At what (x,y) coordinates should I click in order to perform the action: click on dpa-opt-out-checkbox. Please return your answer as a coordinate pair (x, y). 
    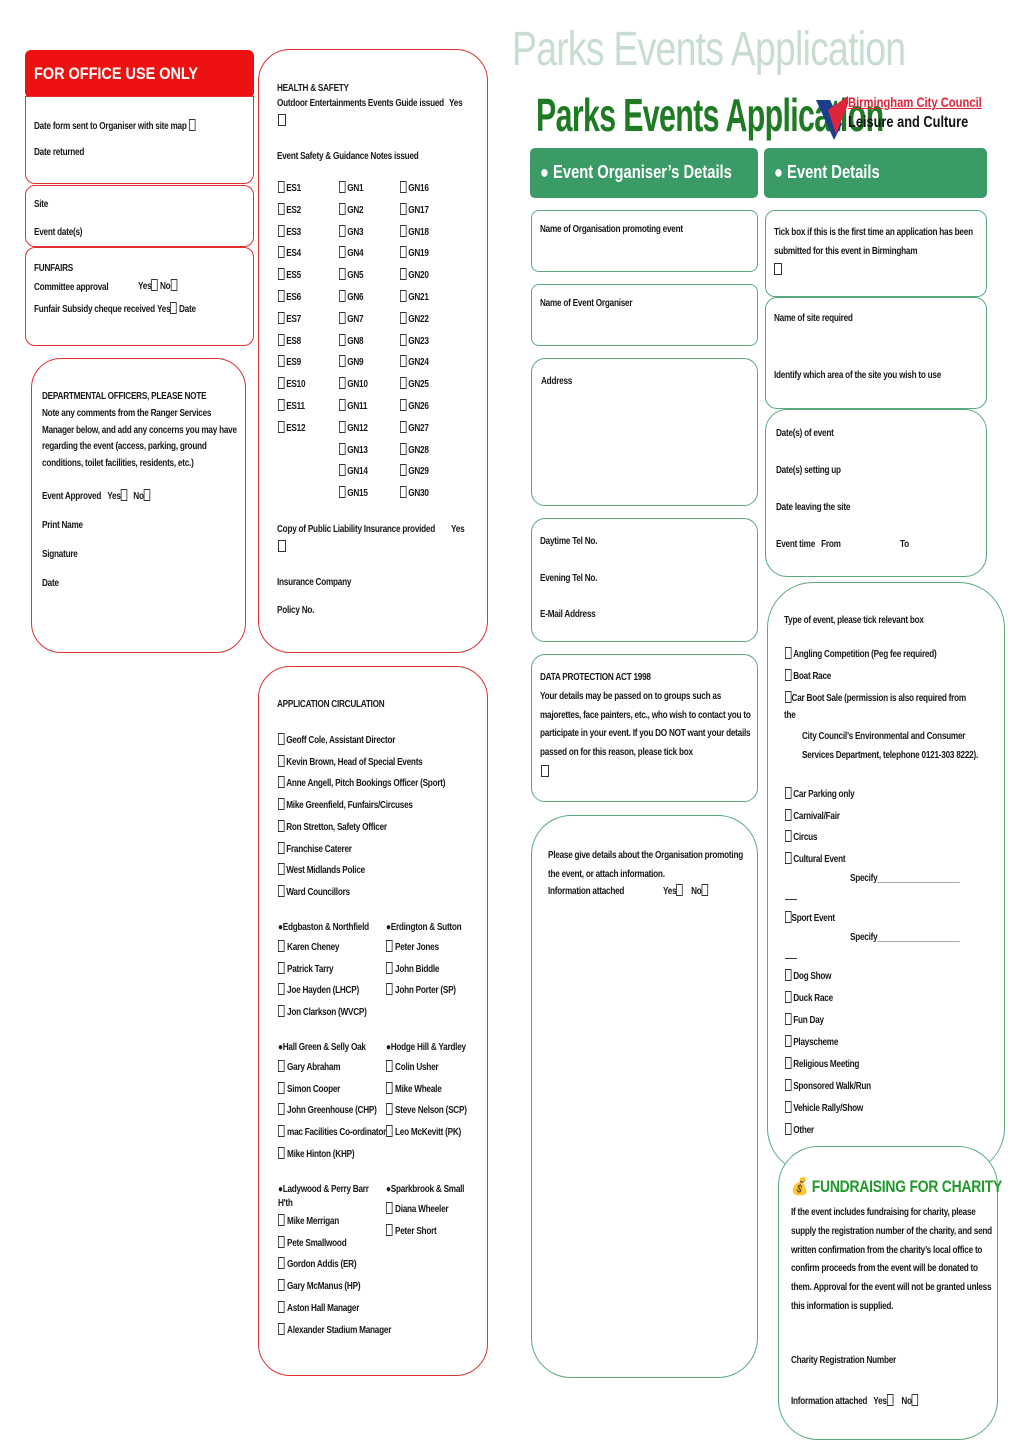
    Looking at the image, I should click on (545, 771).